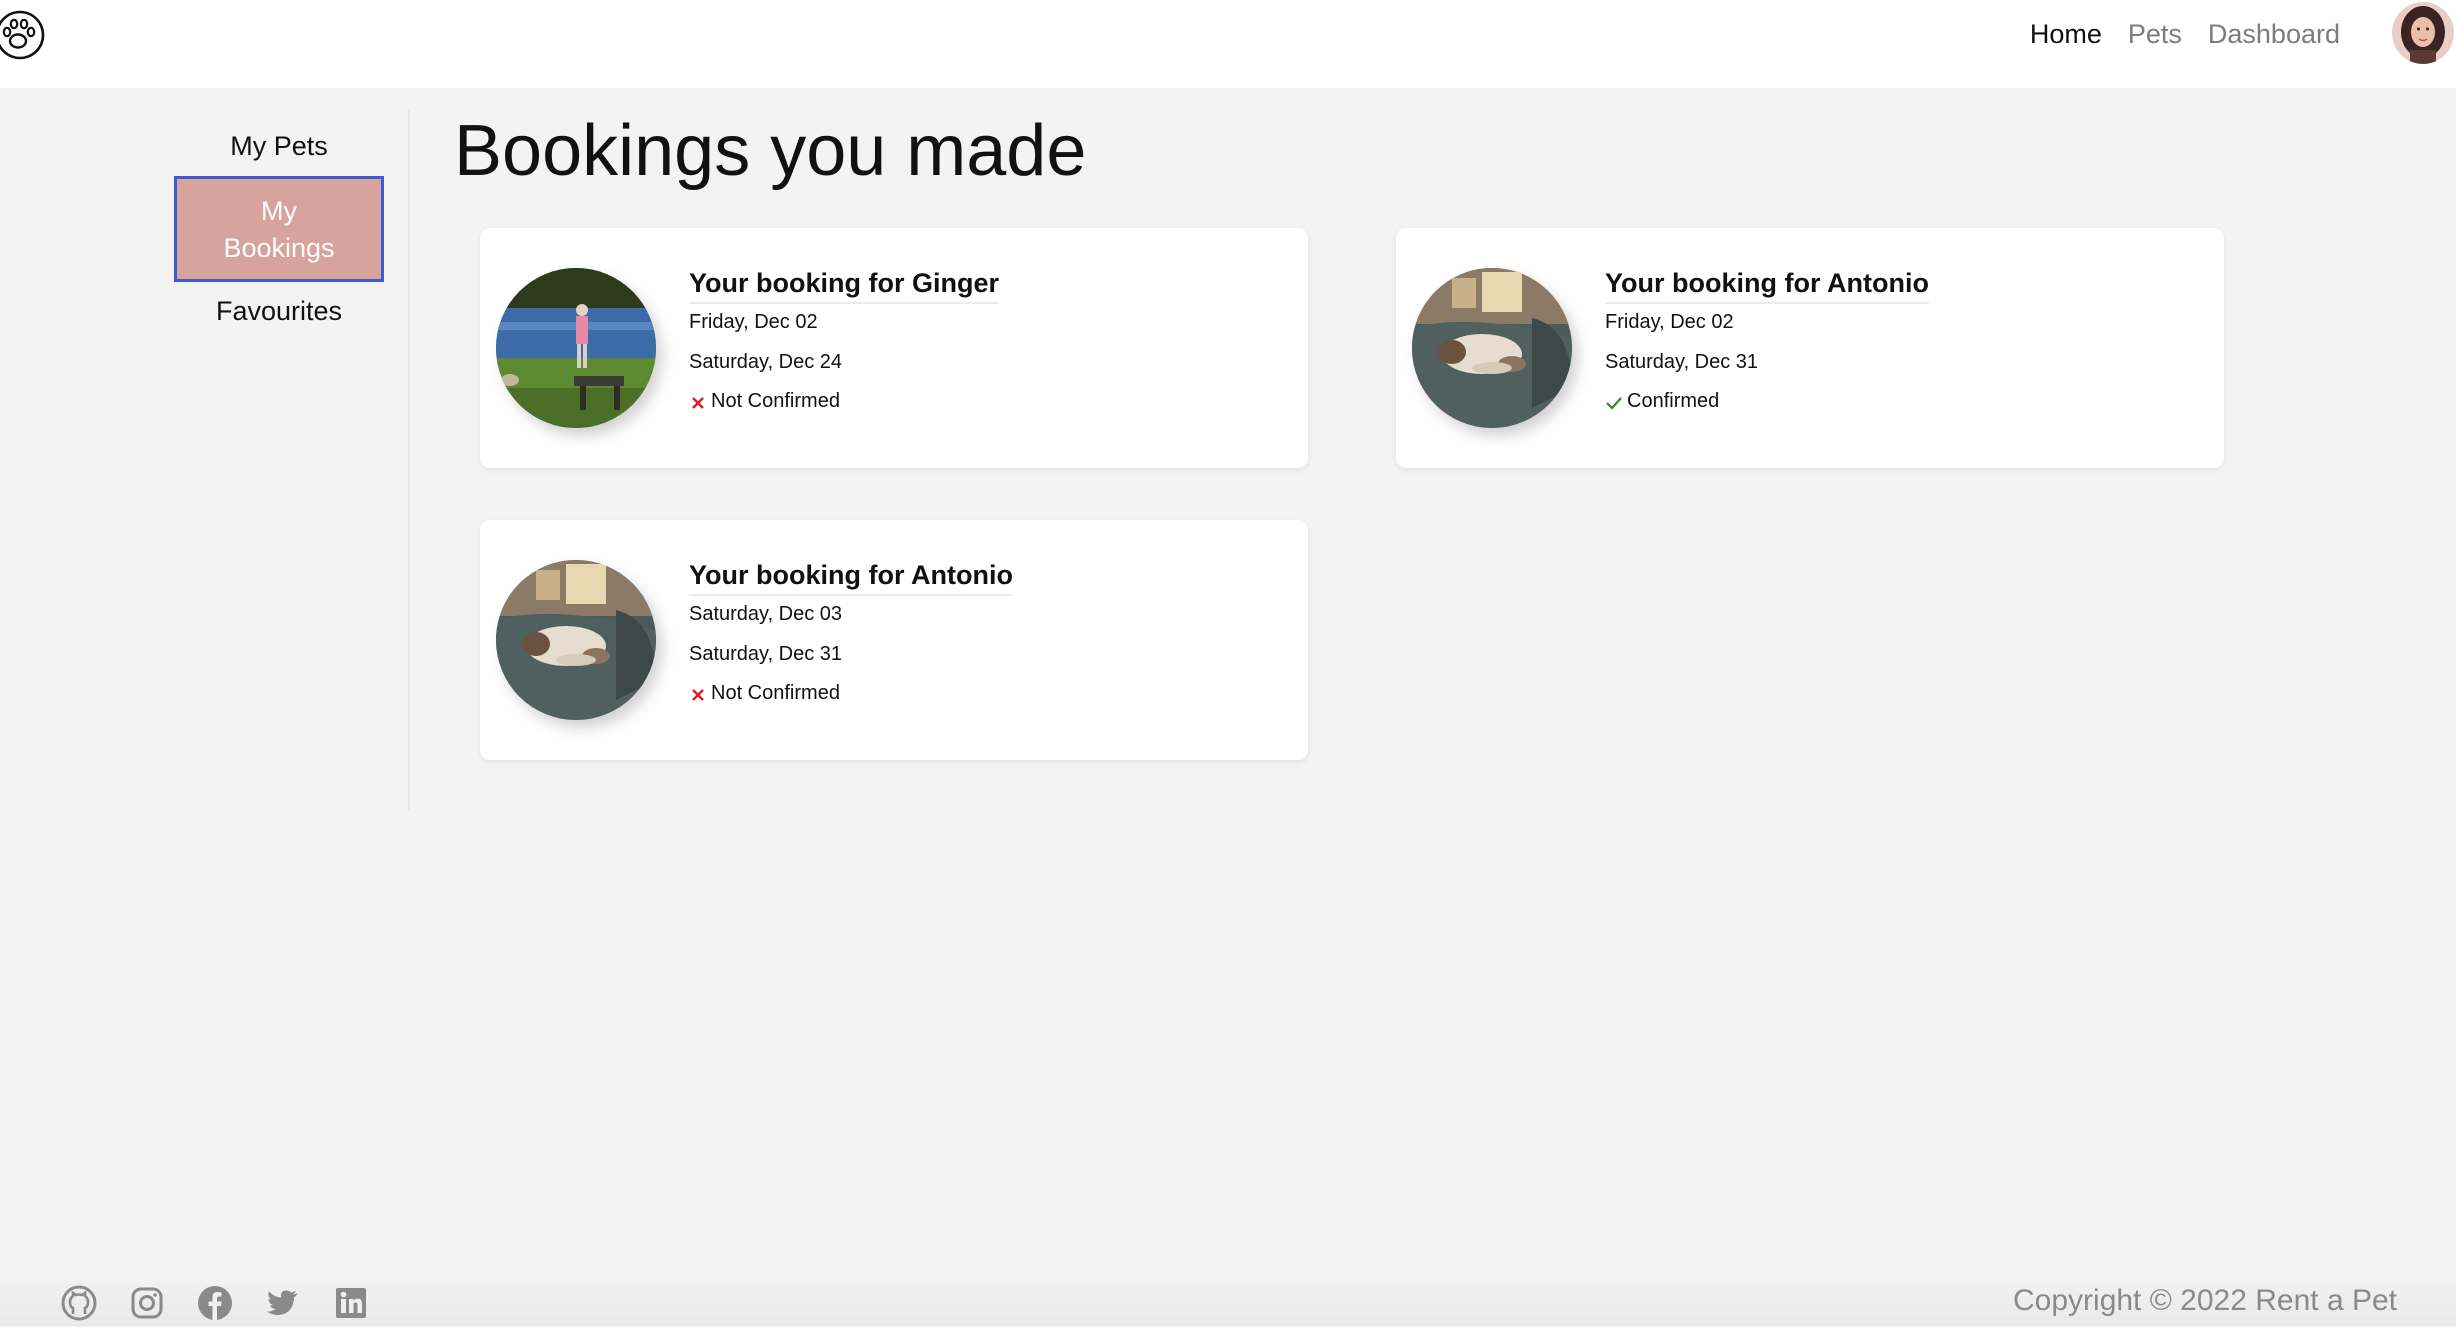 The width and height of the screenshot is (2456, 1327). Describe the element at coordinates (844, 284) in the screenshot. I see `booking-title: Your booking for Ginger` at that location.